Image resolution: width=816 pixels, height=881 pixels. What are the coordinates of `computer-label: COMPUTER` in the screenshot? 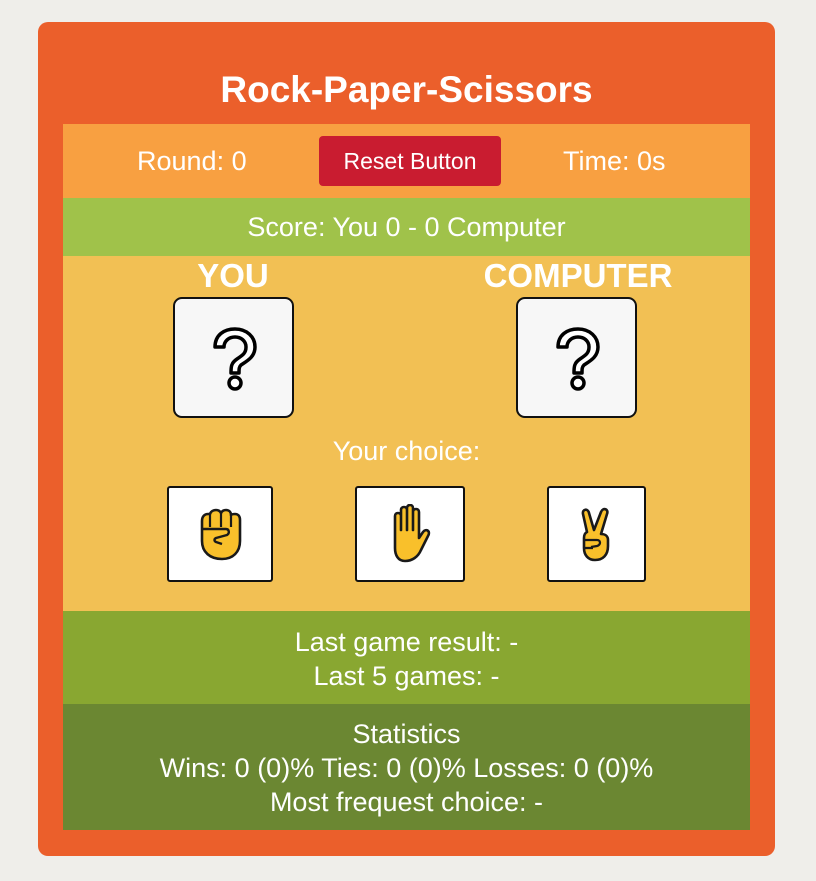 It's located at (578, 275).